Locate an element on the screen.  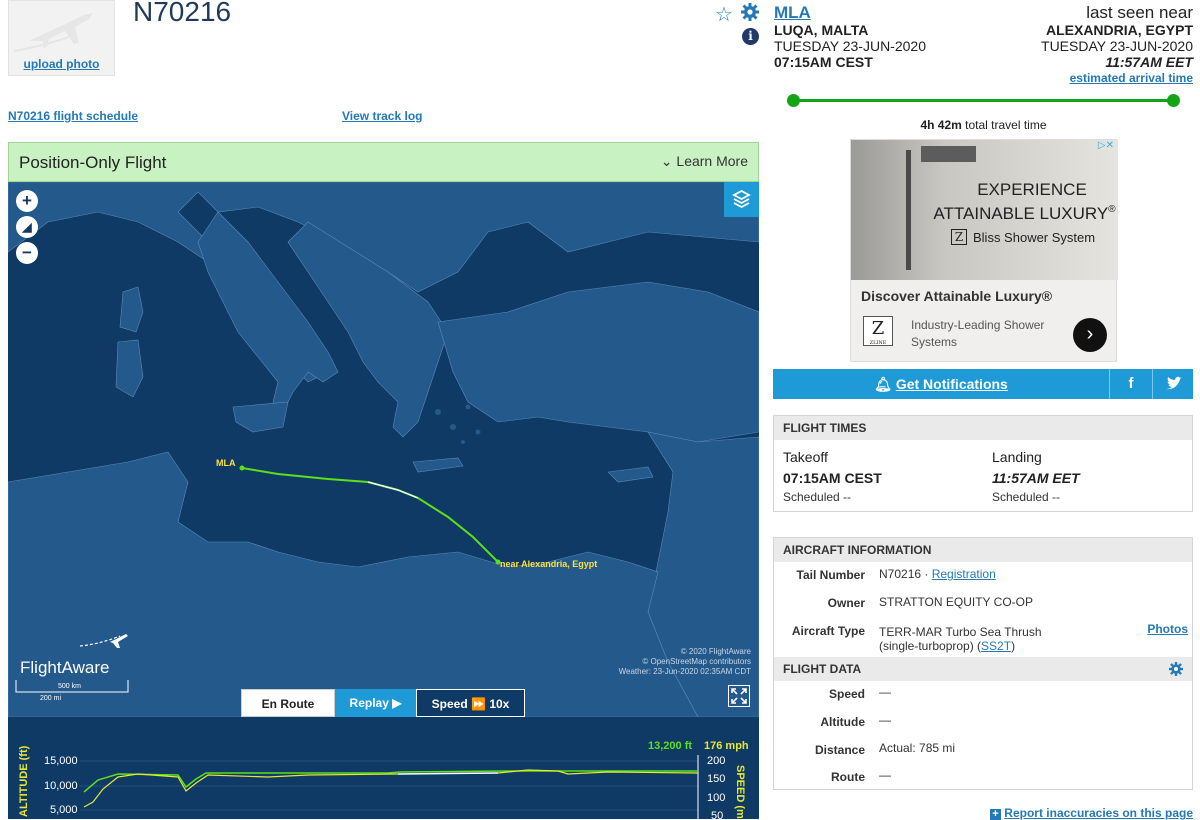
speed-tick-100: 100 is located at coordinates (716, 798).